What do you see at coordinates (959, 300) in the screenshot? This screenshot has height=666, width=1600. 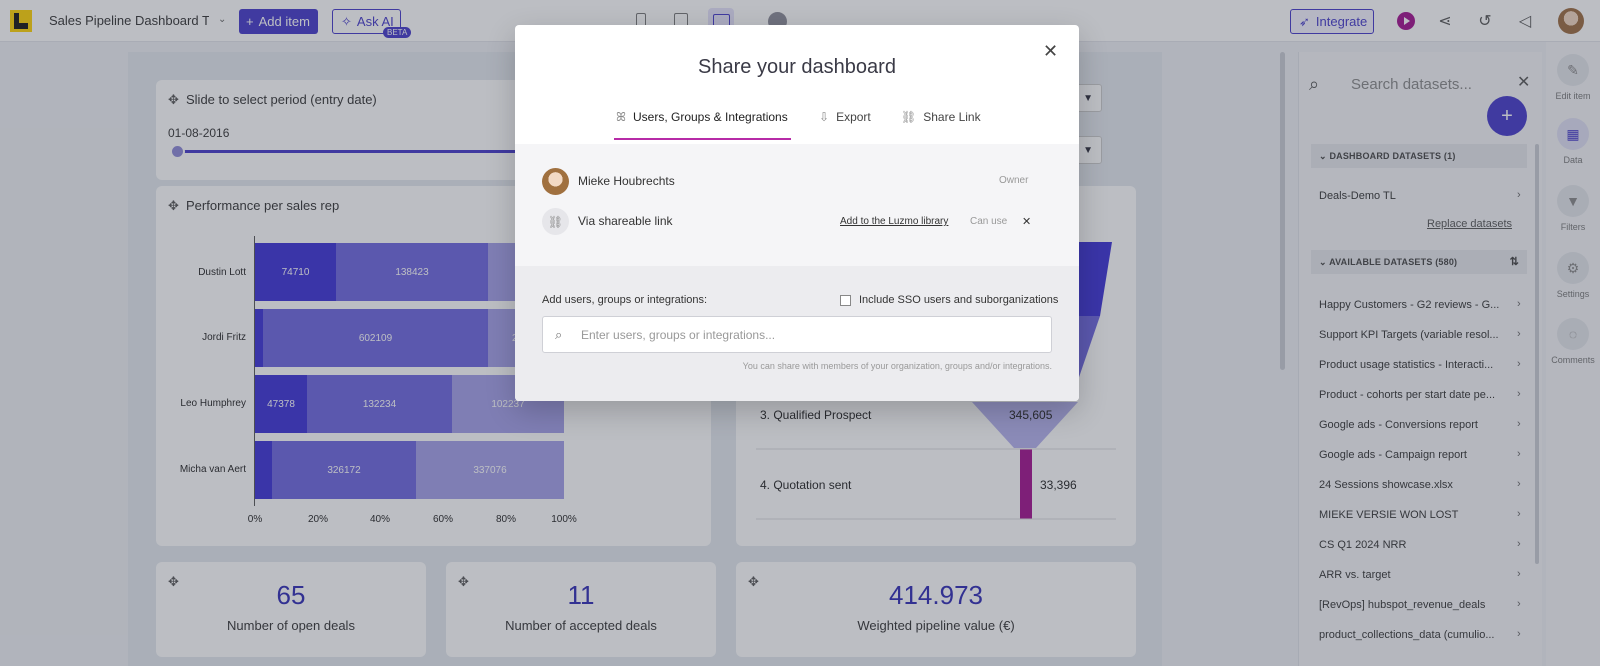 I see `sso-label: Include SSO users and suborganizations` at bounding box center [959, 300].